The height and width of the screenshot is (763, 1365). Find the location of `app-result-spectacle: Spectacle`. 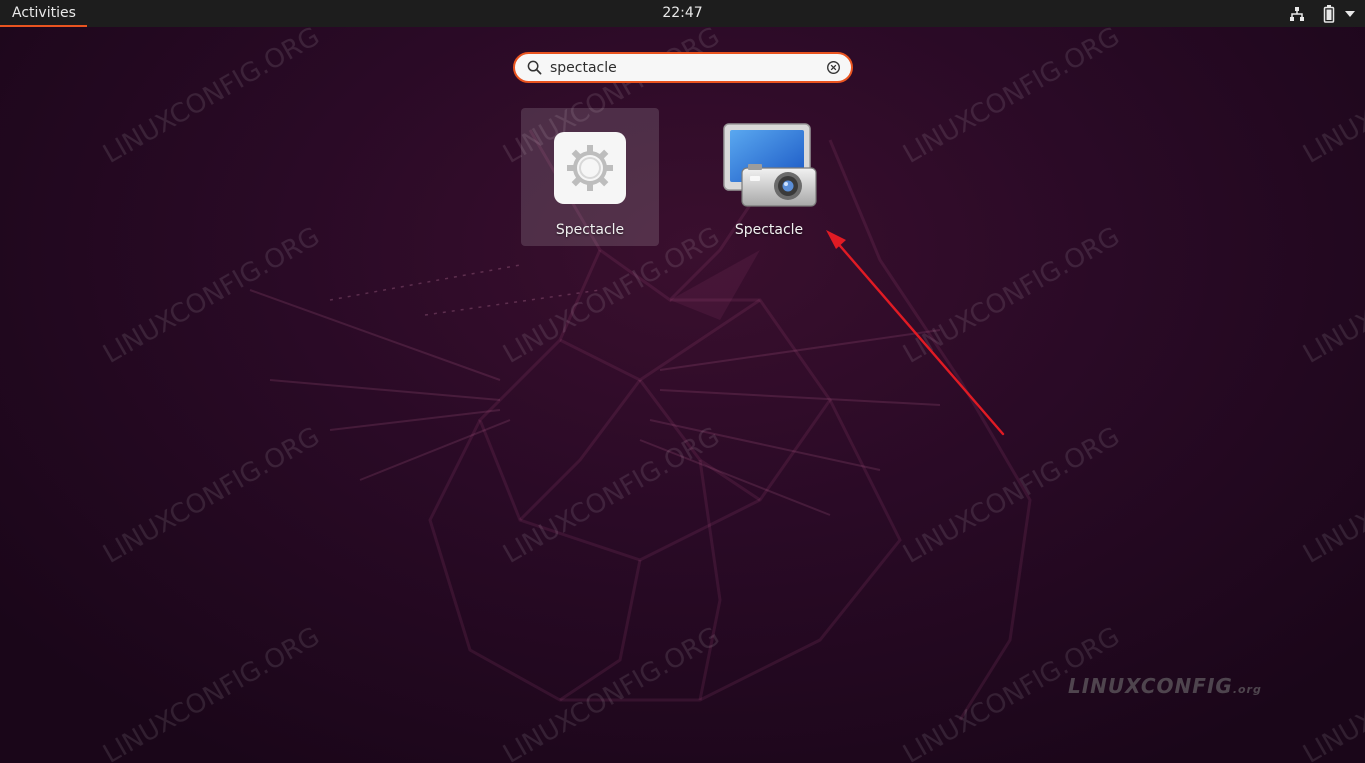

app-result-spectacle: Spectacle is located at coordinates (769, 177).